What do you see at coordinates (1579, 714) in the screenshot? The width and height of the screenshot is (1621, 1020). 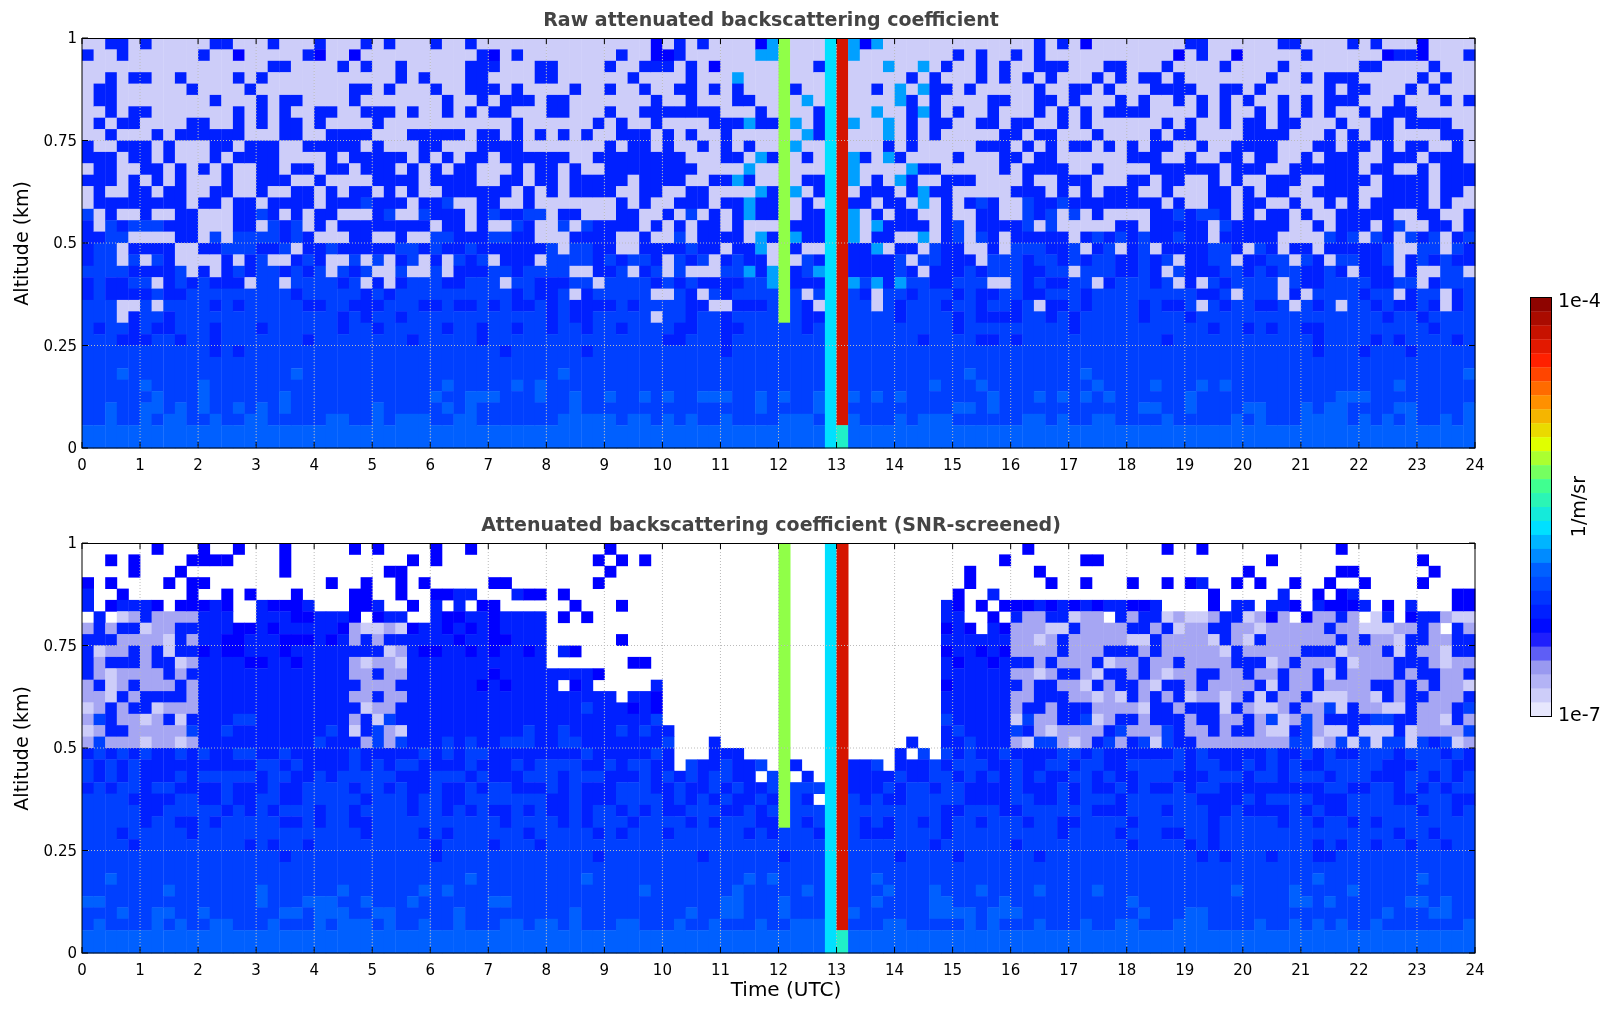 I see `colorbar-tick-label: 1e-7` at bounding box center [1579, 714].